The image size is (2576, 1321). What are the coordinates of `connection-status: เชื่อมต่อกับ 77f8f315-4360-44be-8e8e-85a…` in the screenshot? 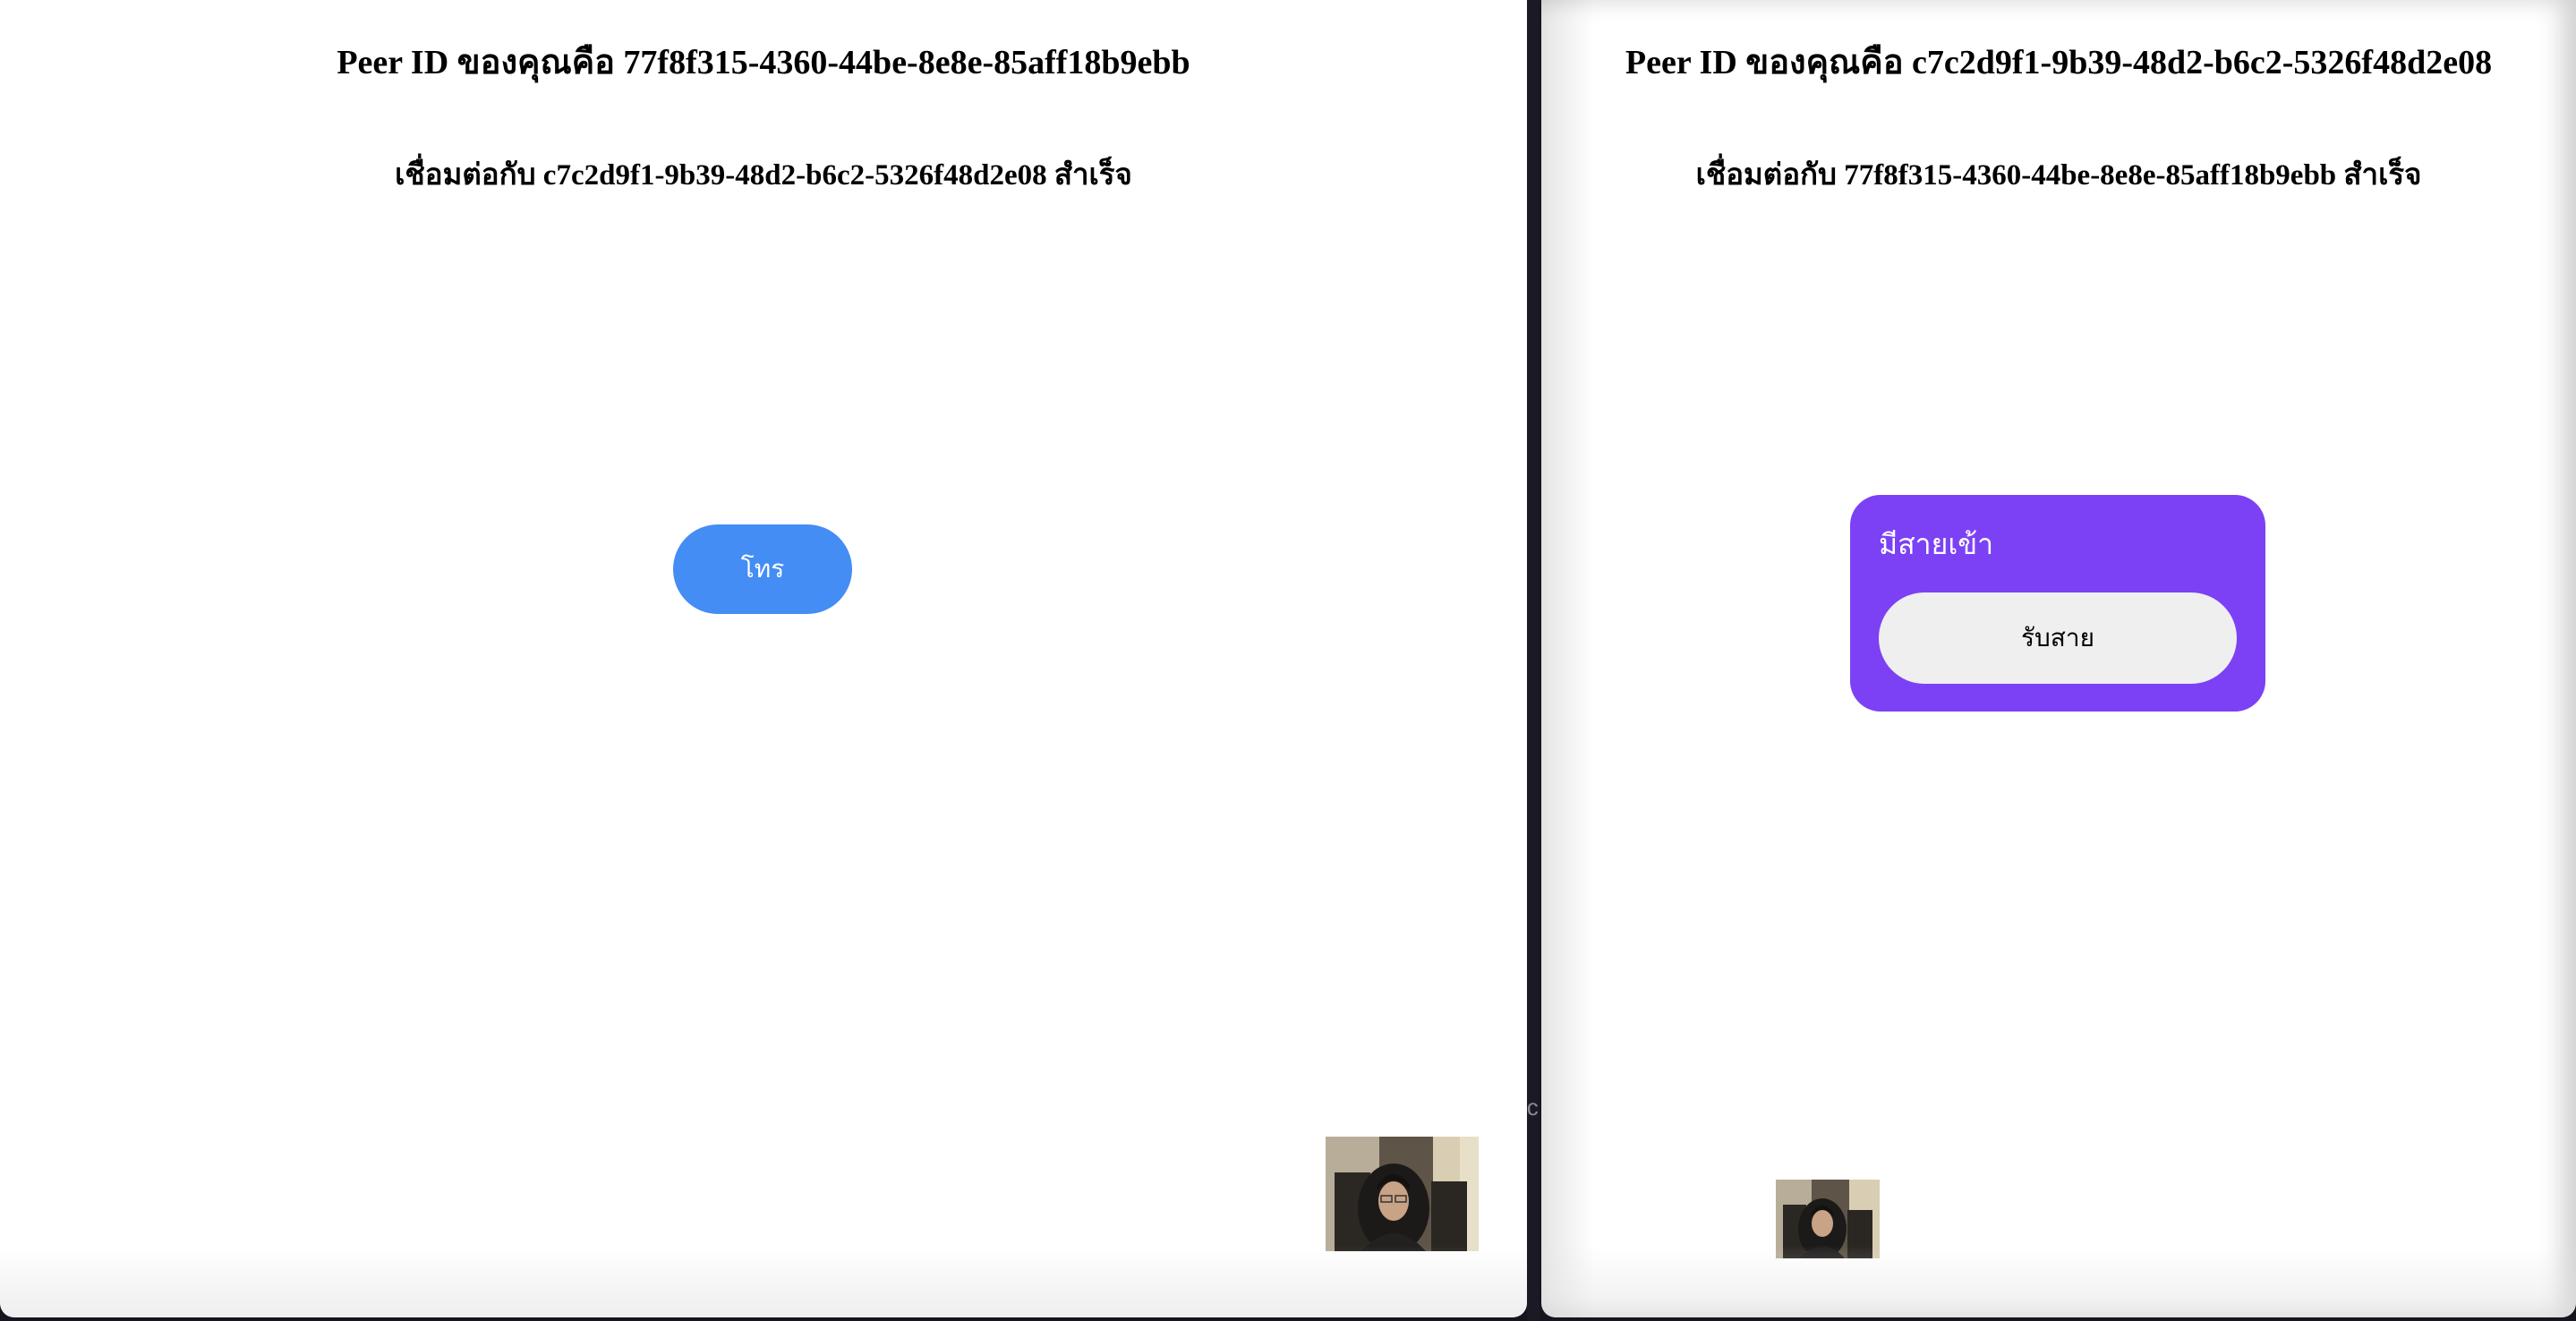 It's located at (2058, 175).